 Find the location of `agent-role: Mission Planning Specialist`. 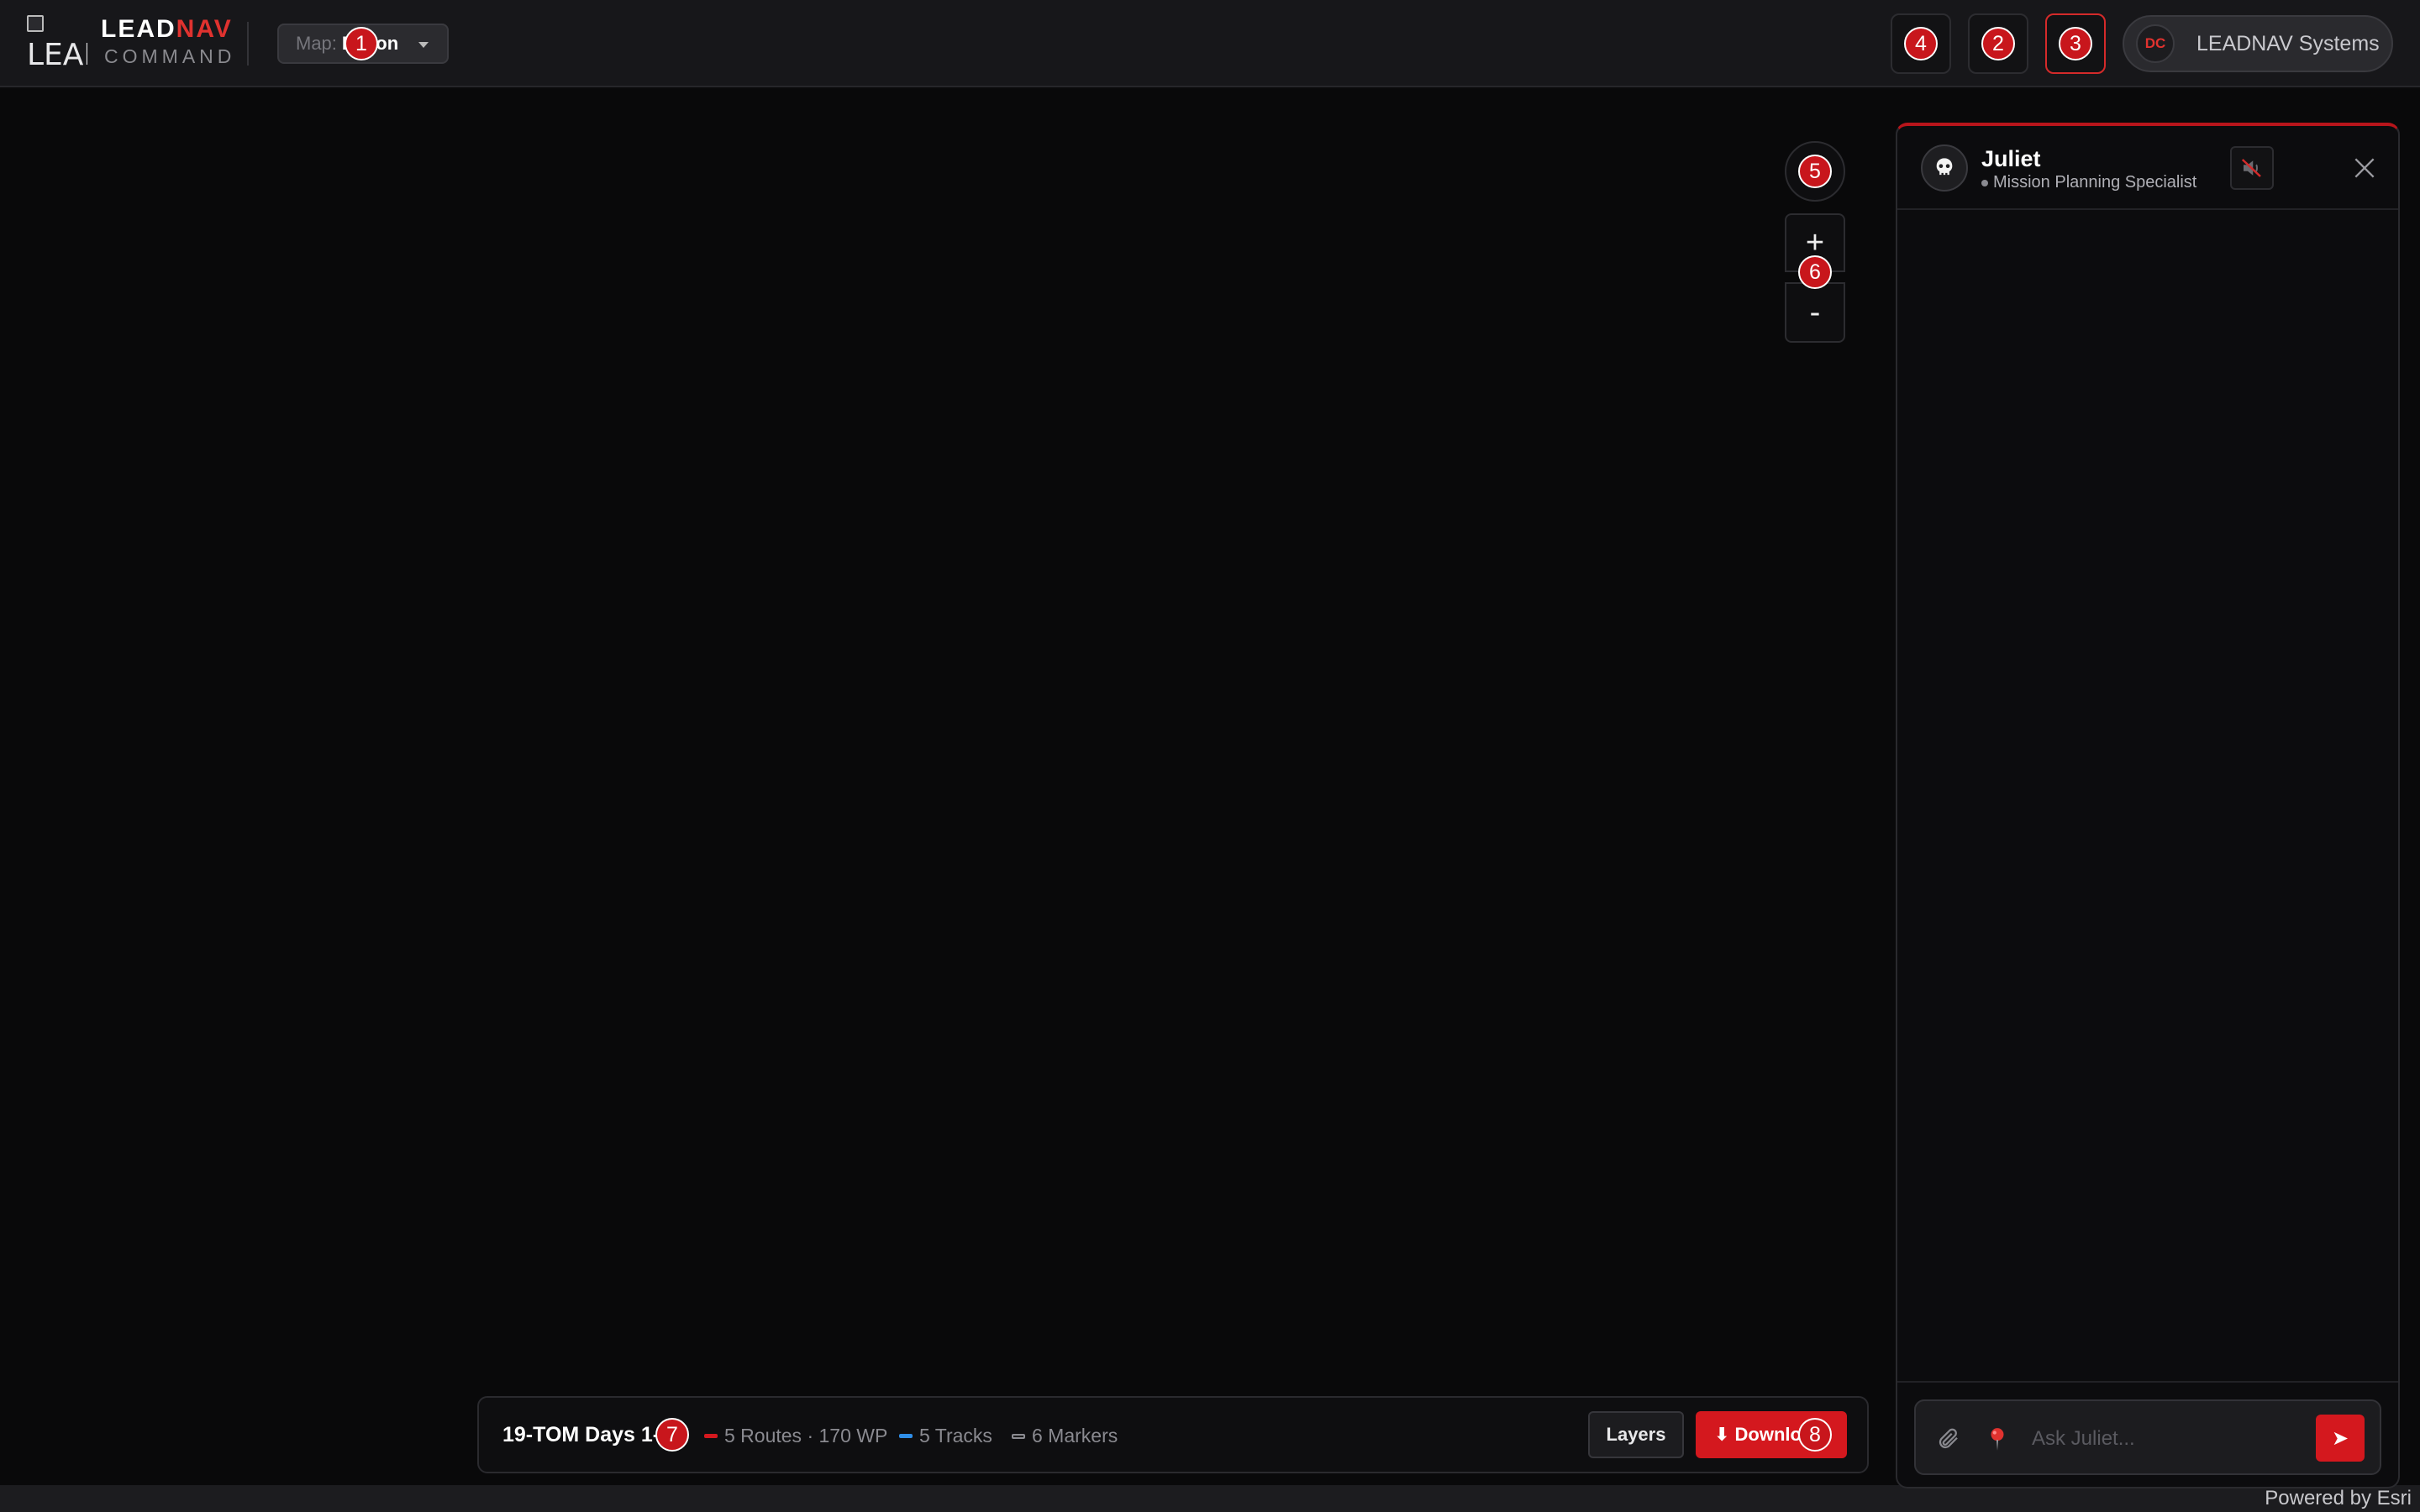

agent-role: Mission Planning Specialist is located at coordinates (2088, 182).